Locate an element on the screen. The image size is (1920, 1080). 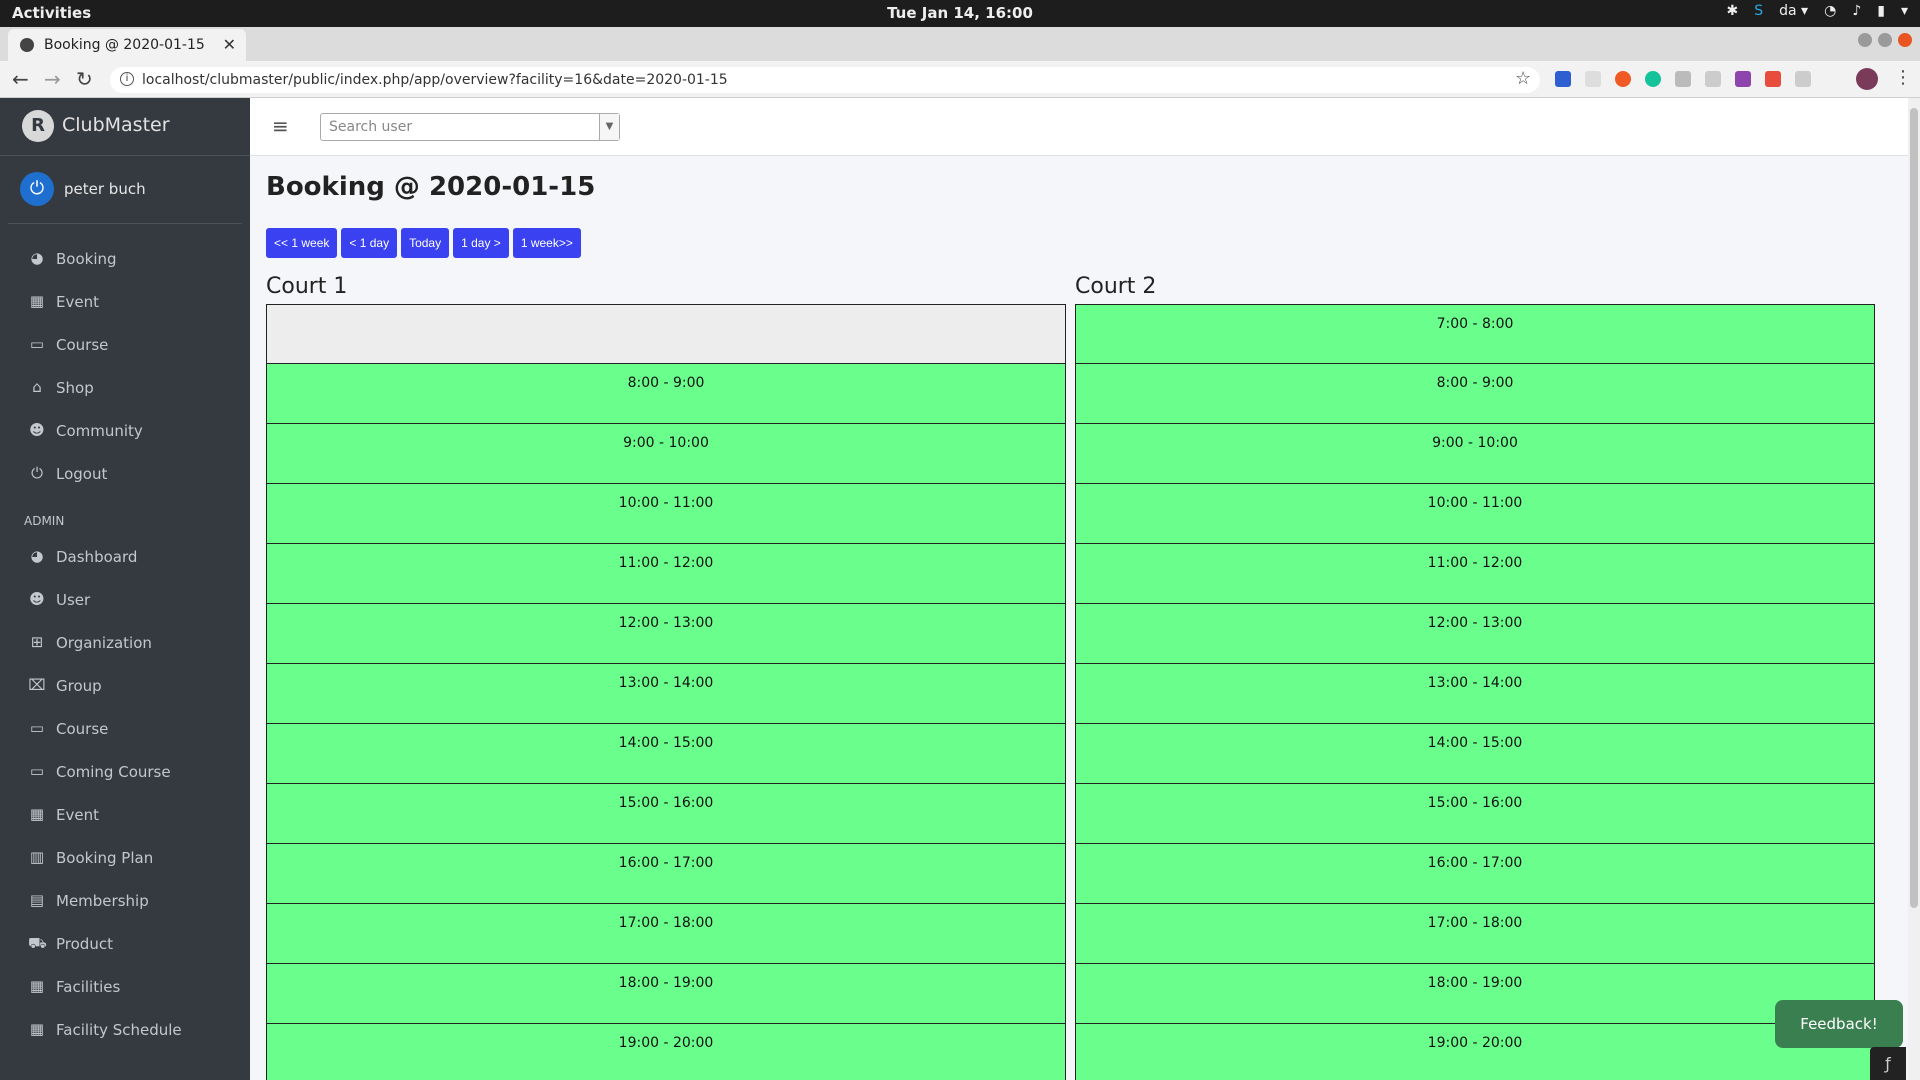
sidebar-item-event: ▦ Event is located at coordinates (125, 302).